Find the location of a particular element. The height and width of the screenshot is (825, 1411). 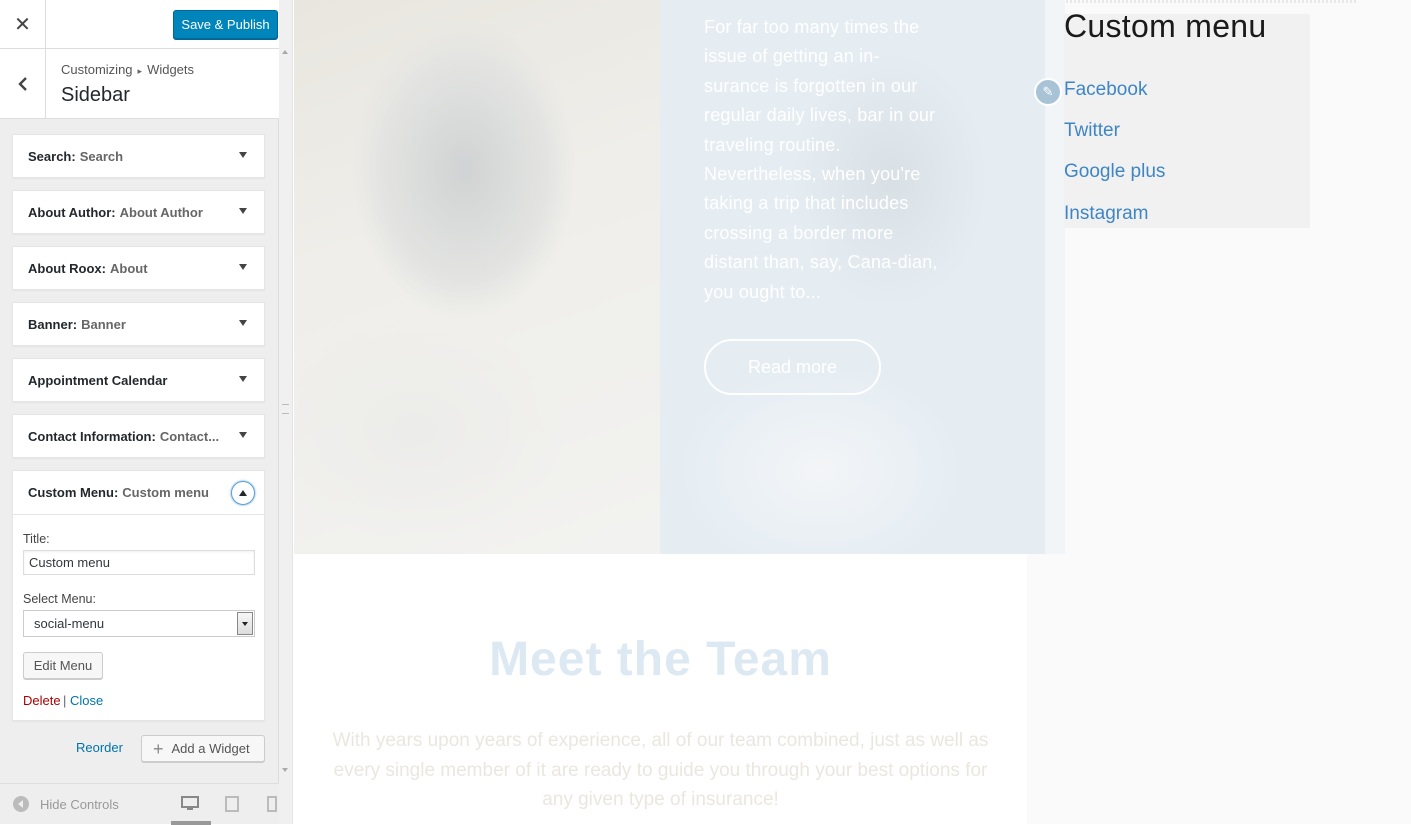

section-header: Customizing ▸ Widgets Sidebar is located at coordinates (139, 84).